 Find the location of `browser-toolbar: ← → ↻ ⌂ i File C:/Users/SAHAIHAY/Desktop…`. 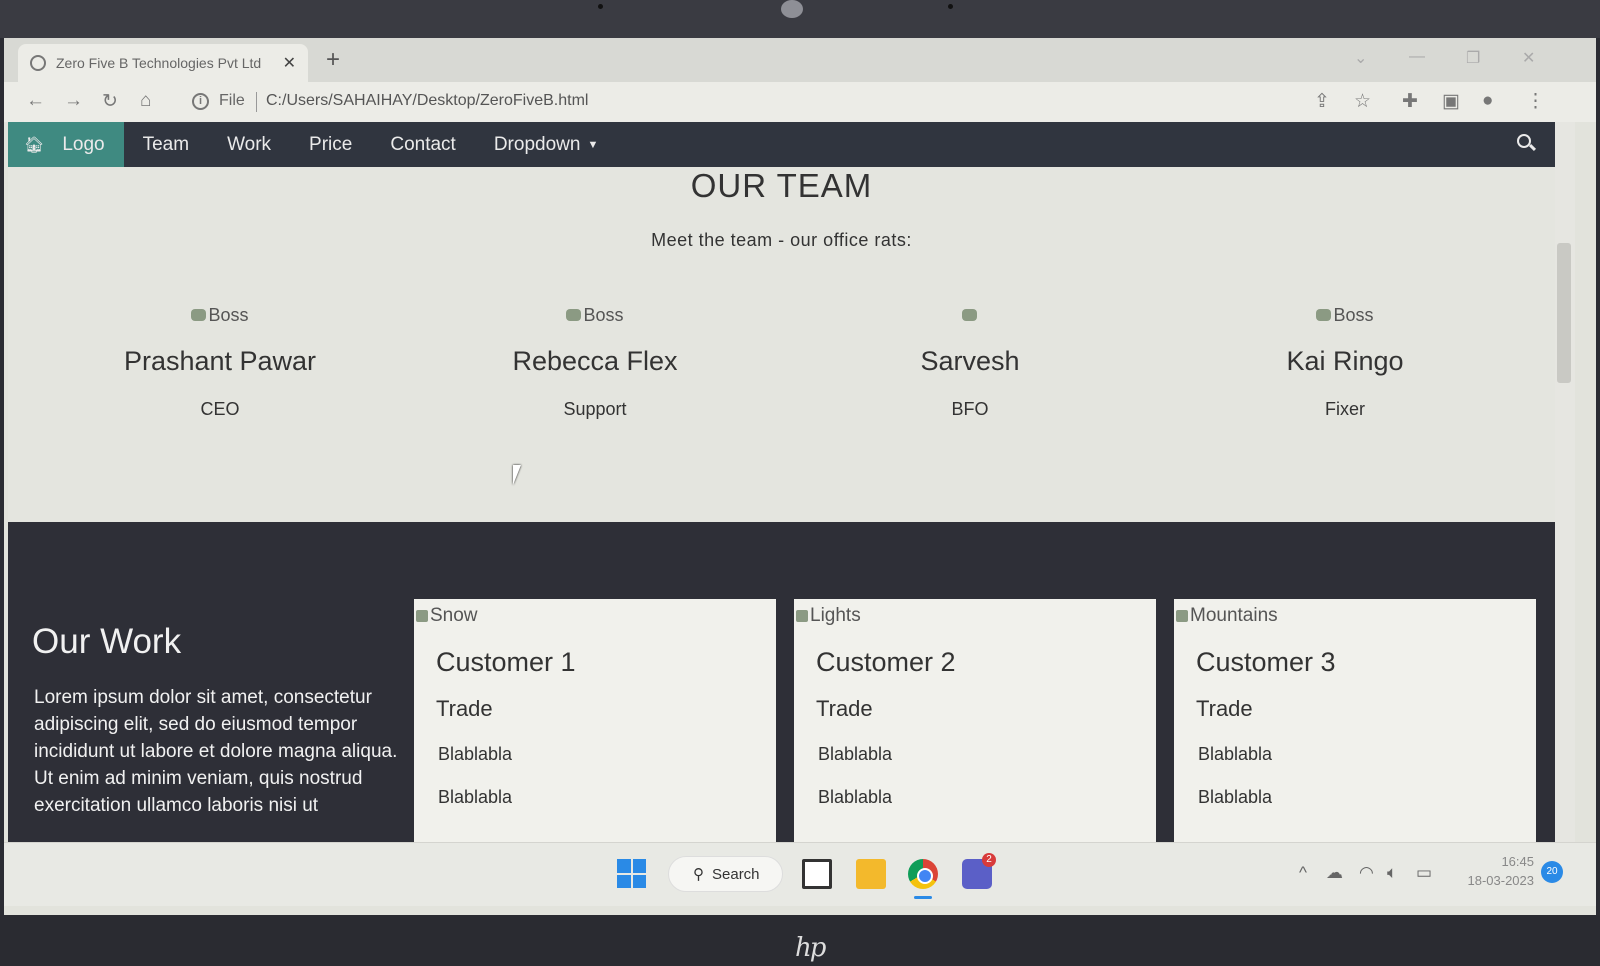

browser-toolbar: ← → ↻ ⌂ i File C:/Users/SAHAIHAY/Desktop… is located at coordinates (800, 102).